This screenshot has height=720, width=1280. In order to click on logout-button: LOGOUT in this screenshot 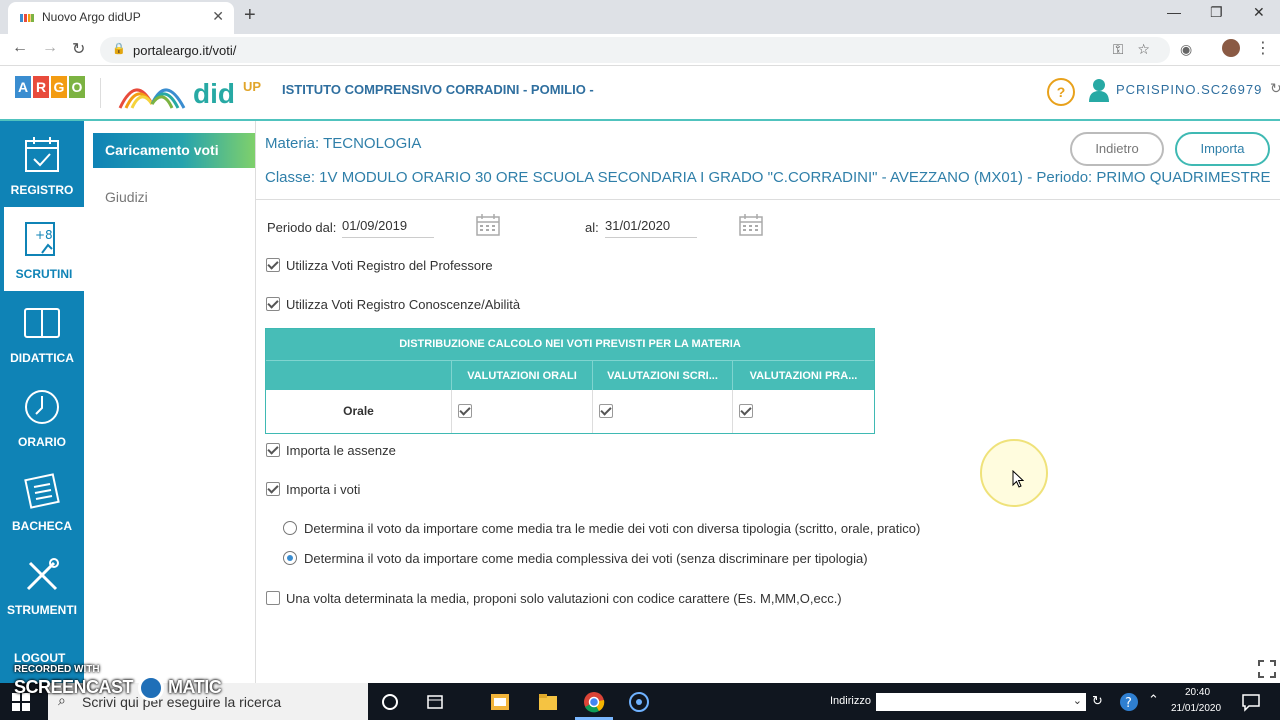, I will do `click(39, 658)`.